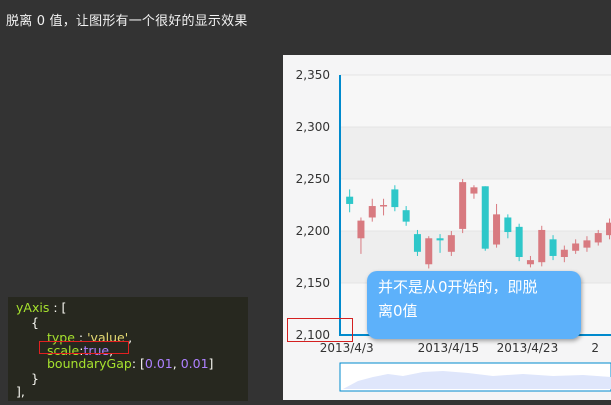 This screenshot has width=611, height=405. What do you see at coordinates (528, 348) in the screenshot?
I see `x-tick-label: 2013/4/23` at bounding box center [528, 348].